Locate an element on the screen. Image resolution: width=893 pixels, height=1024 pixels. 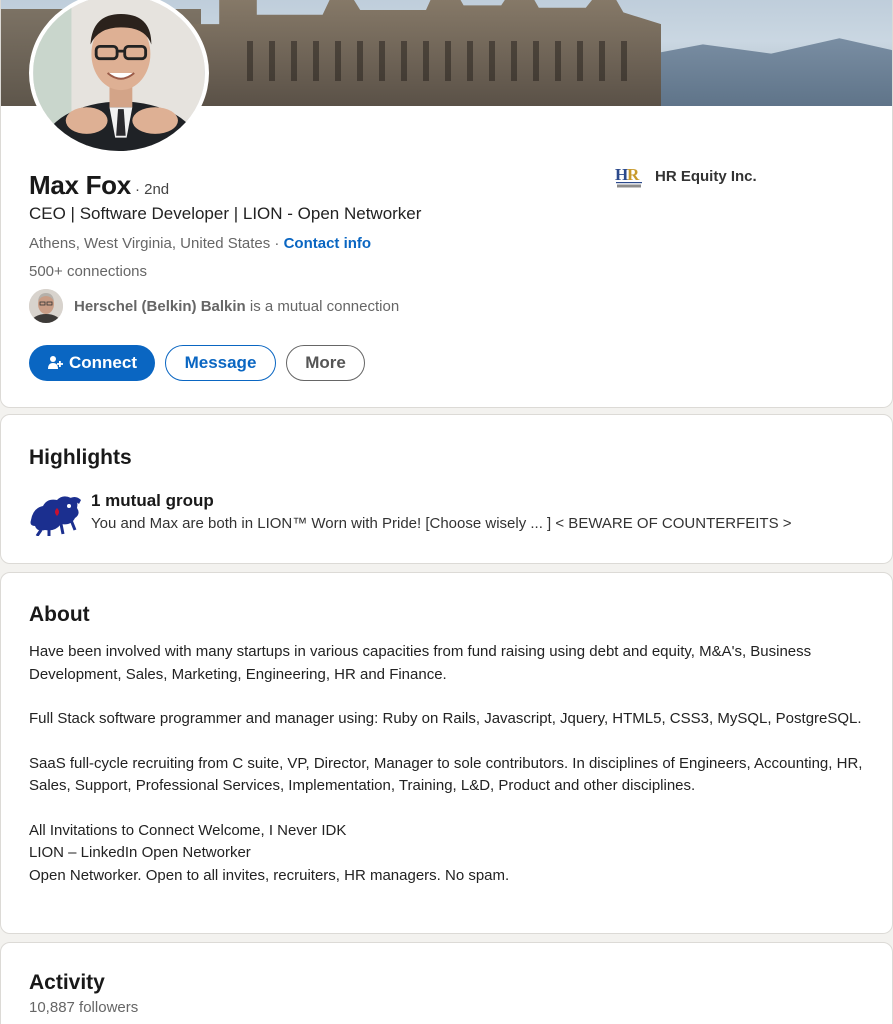
activity-card: Activity 10,887 followers is located at coordinates (446, 983).